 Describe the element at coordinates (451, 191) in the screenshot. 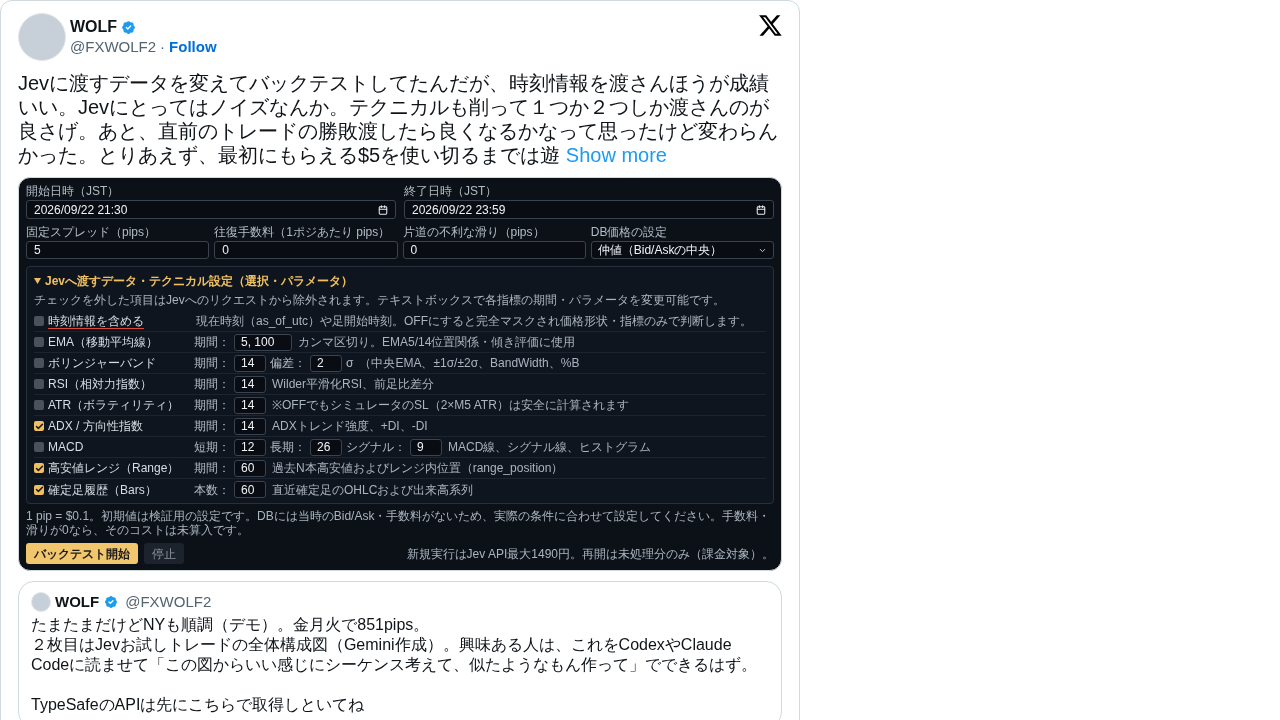

I see `field-label: 終了日時（JST）` at that location.